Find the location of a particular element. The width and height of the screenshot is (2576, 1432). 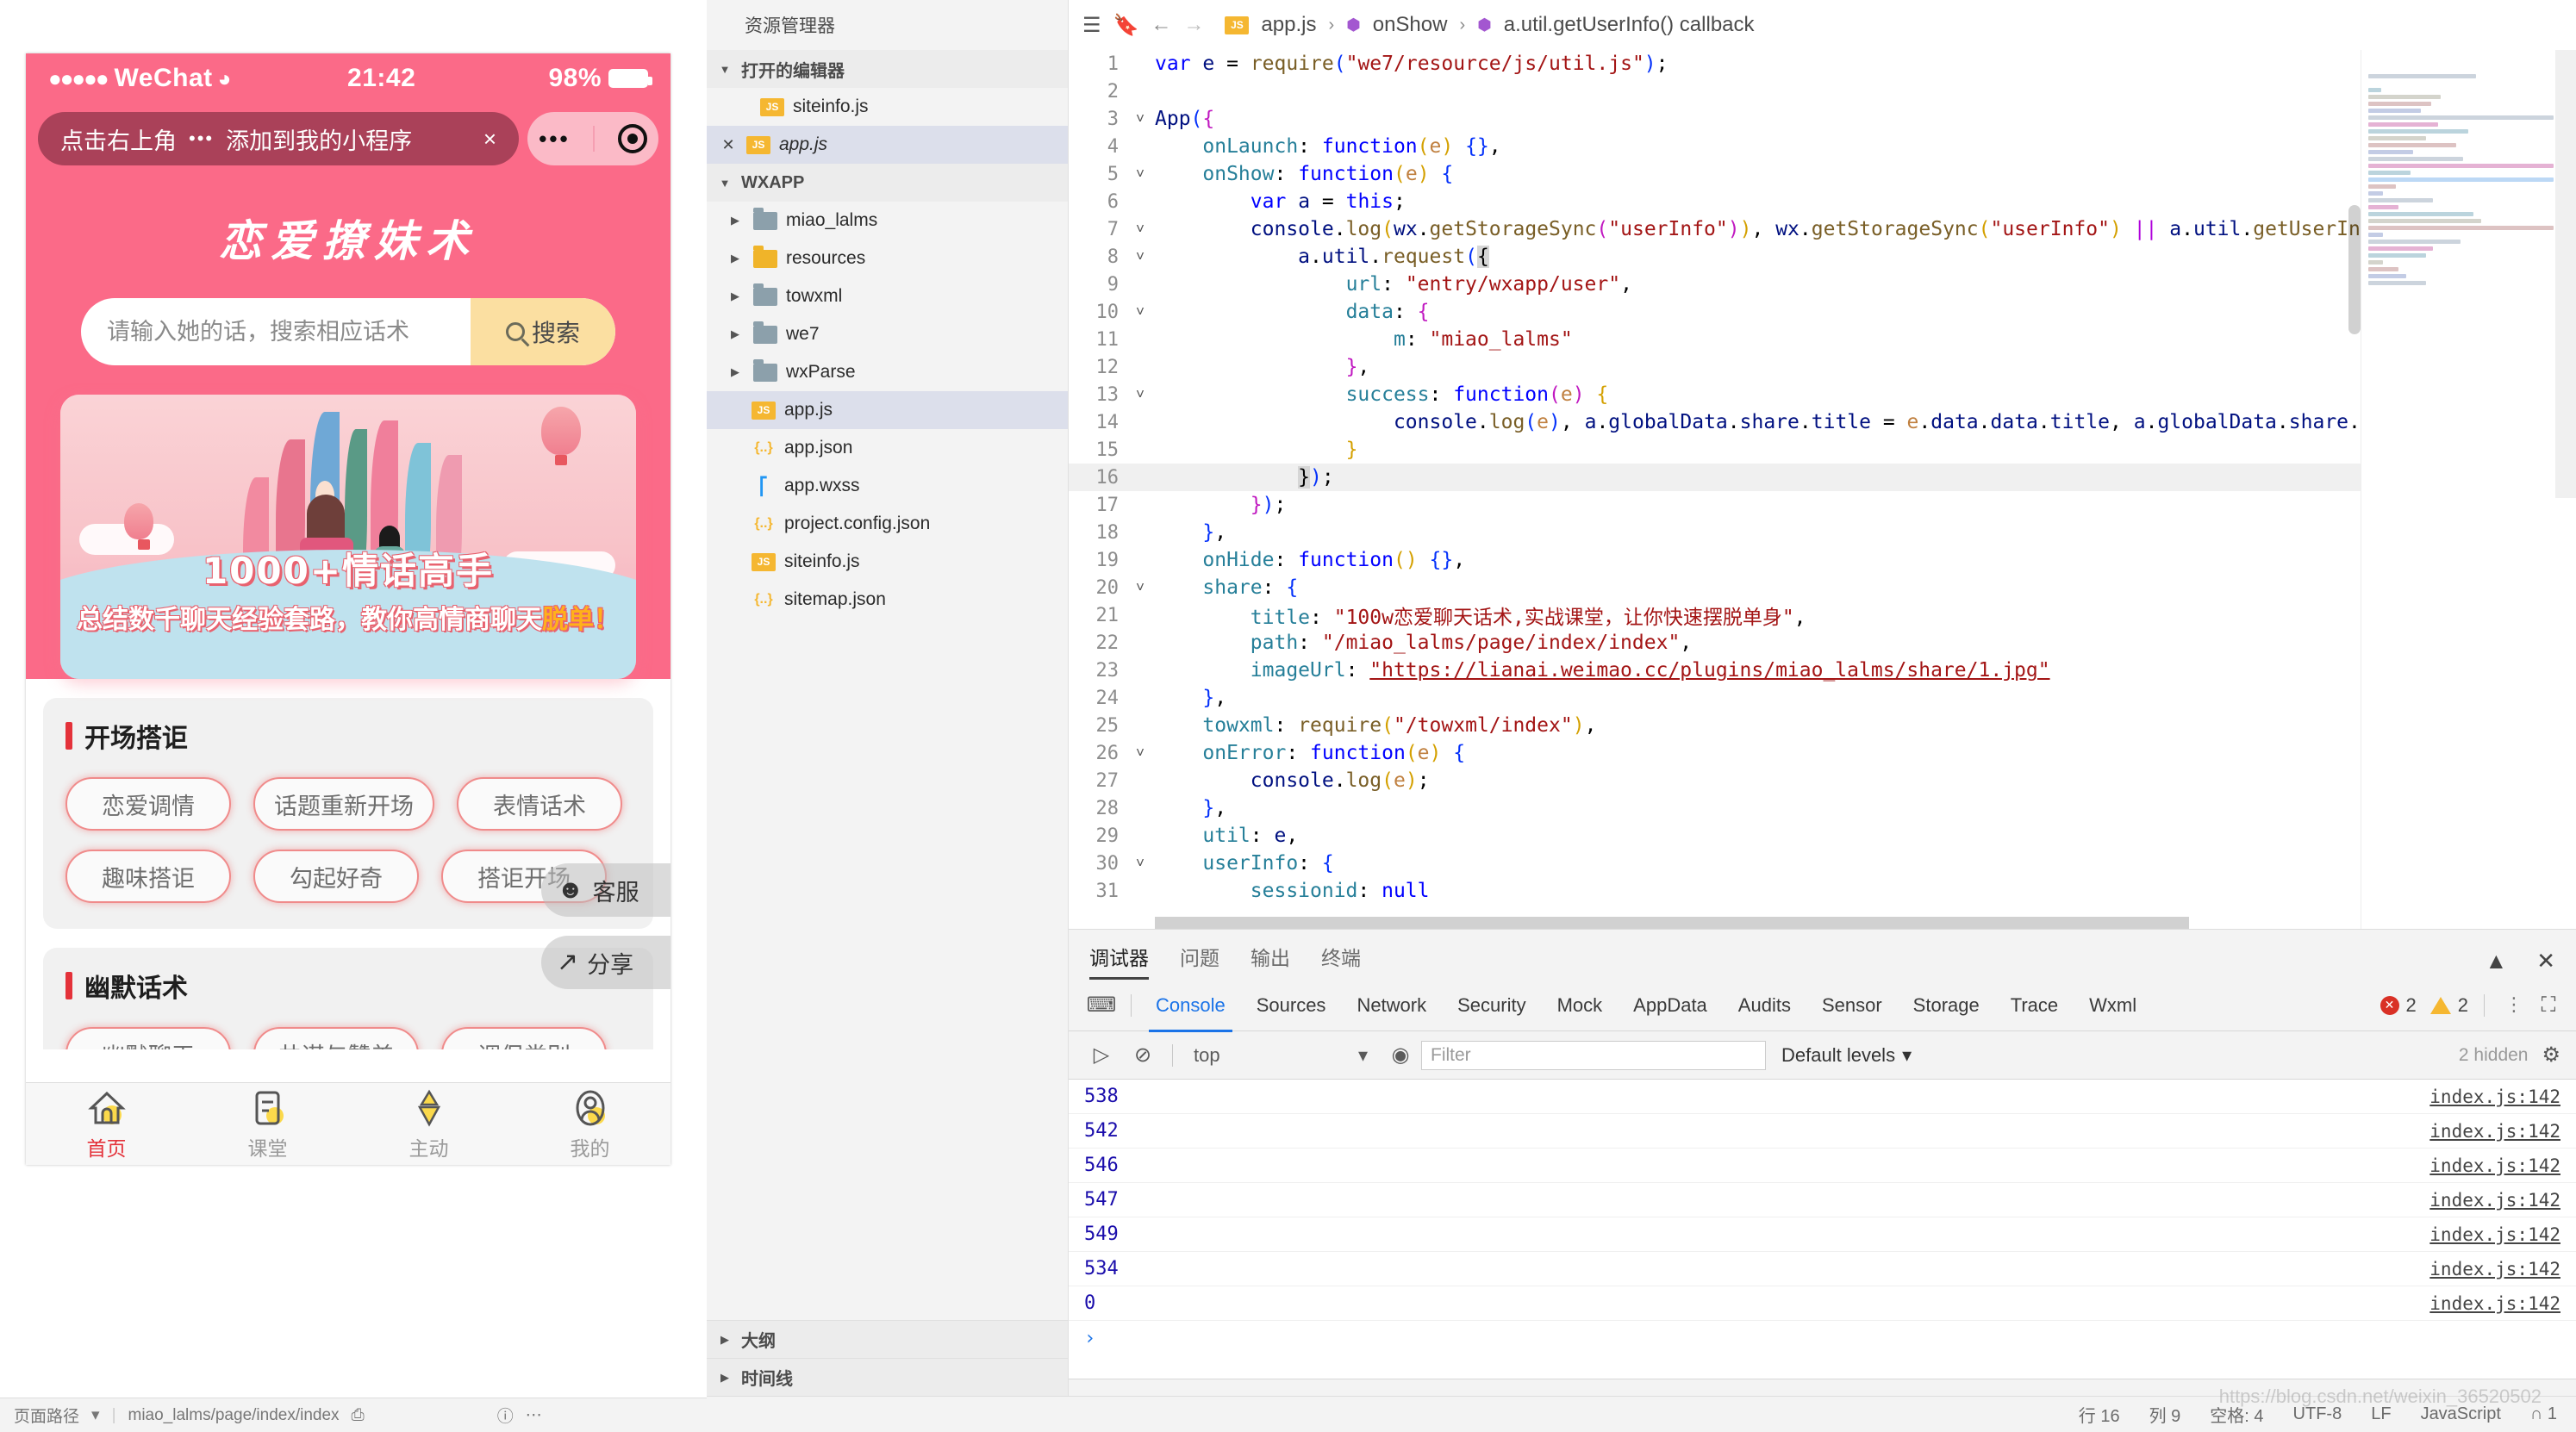

search-button: 搜索 is located at coordinates (543, 331).